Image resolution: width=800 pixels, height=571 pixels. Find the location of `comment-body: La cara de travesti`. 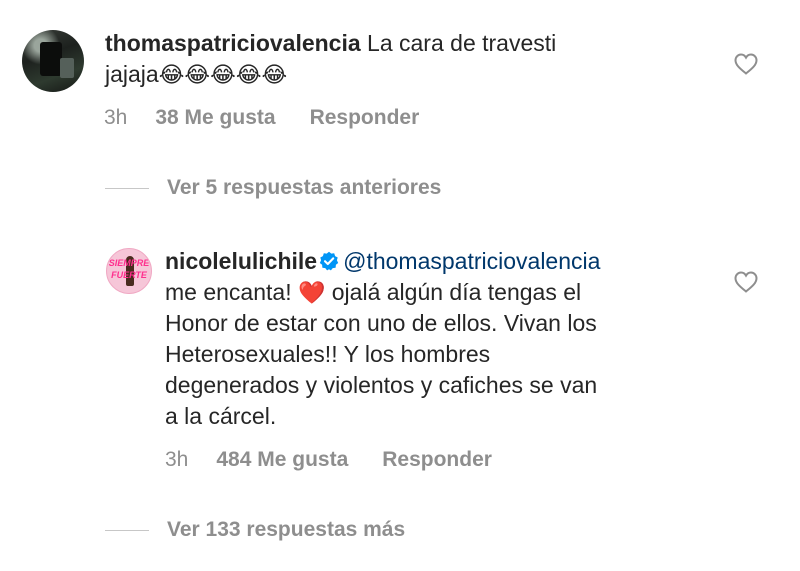

comment-body: La cara de travesti is located at coordinates (458, 43).